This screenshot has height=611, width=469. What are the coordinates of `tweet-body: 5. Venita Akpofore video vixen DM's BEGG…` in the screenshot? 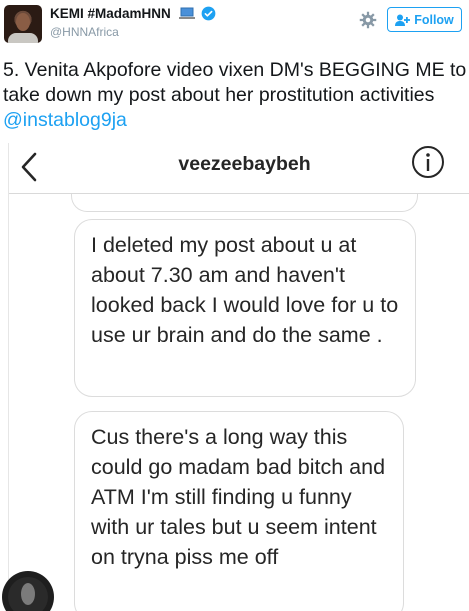 It's located at (235, 82).